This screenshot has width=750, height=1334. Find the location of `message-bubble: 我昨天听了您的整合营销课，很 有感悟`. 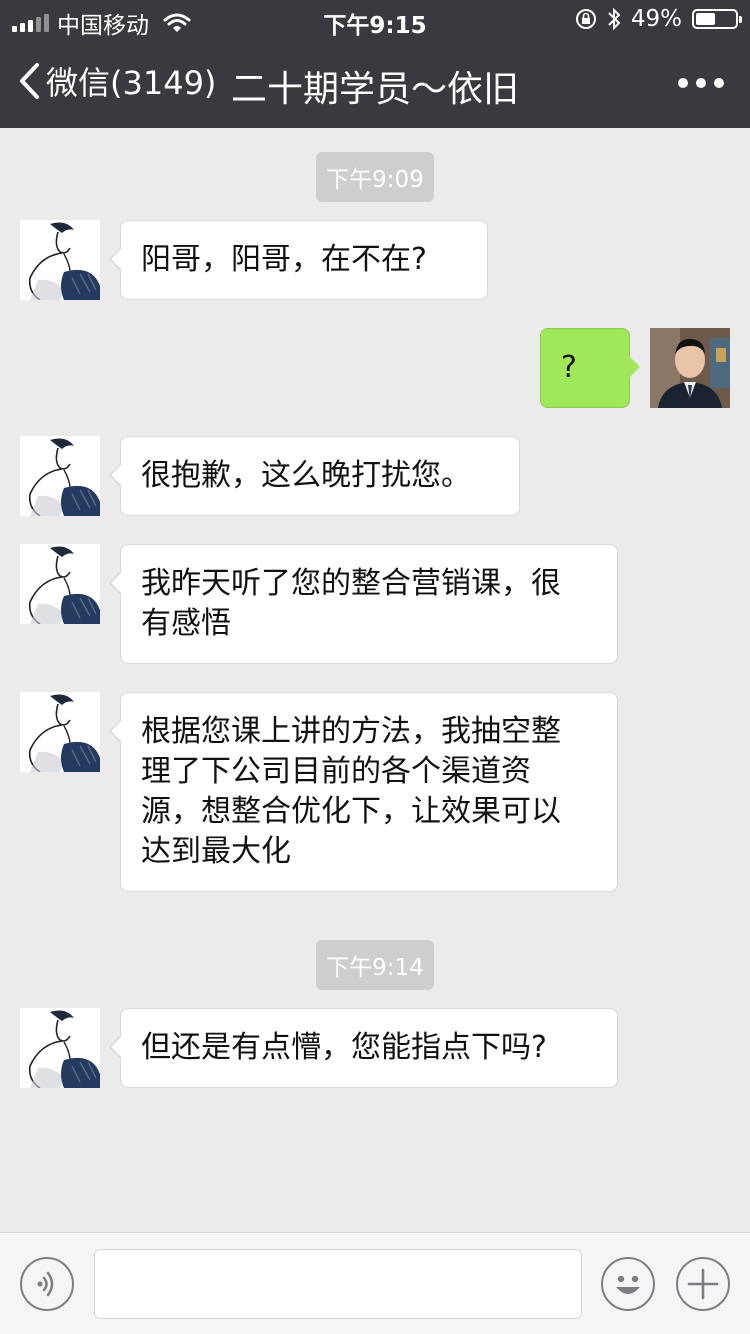

message-bubble: 我昨天听了您的整合营销课，很 有感悟 is located at coordinates (363, 604).